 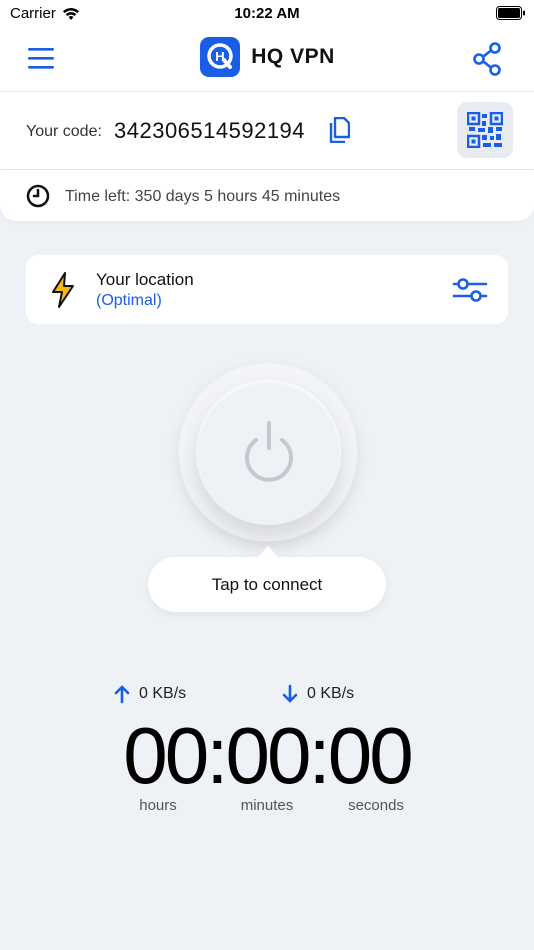 What do you see at coordinates (293, 56) in the screenshot?
I see `app-name: HQ VPN` at bounding box center [293, 56].